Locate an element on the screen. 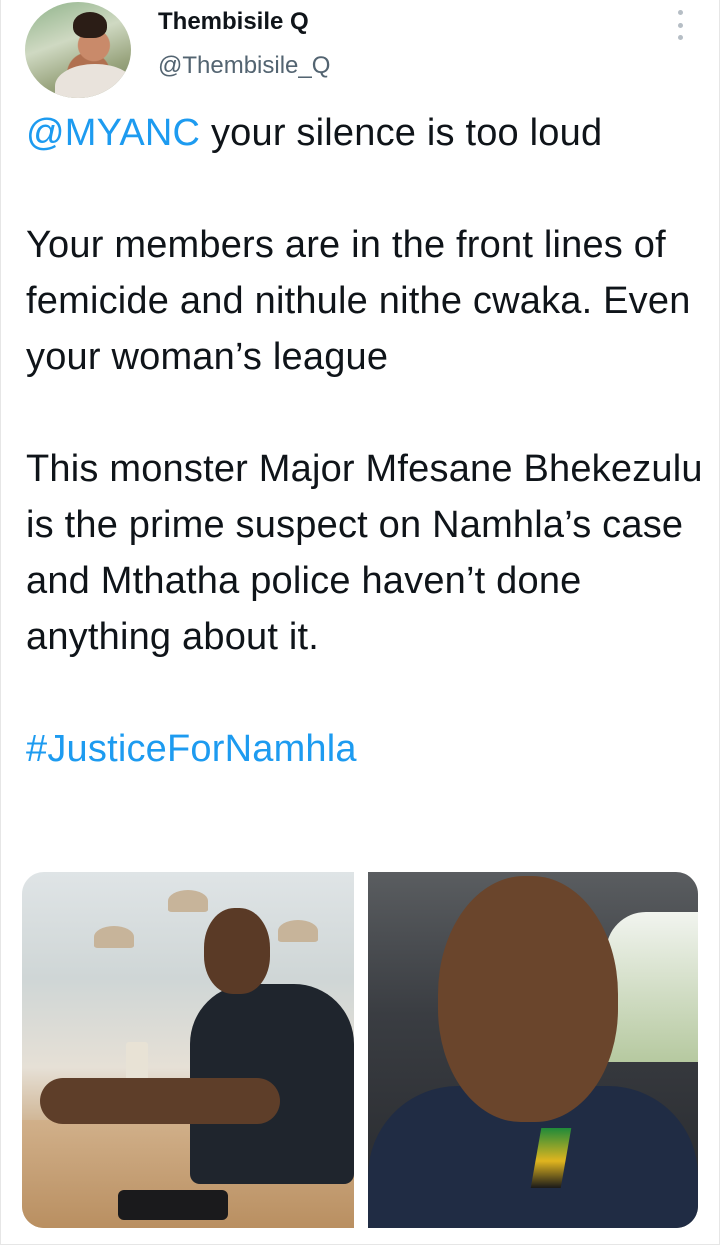 Image resolution: width=720 pixels, height=1246 pixels. hashtag-line: #JusticeForNamhla is located at coordinates (366, 749).